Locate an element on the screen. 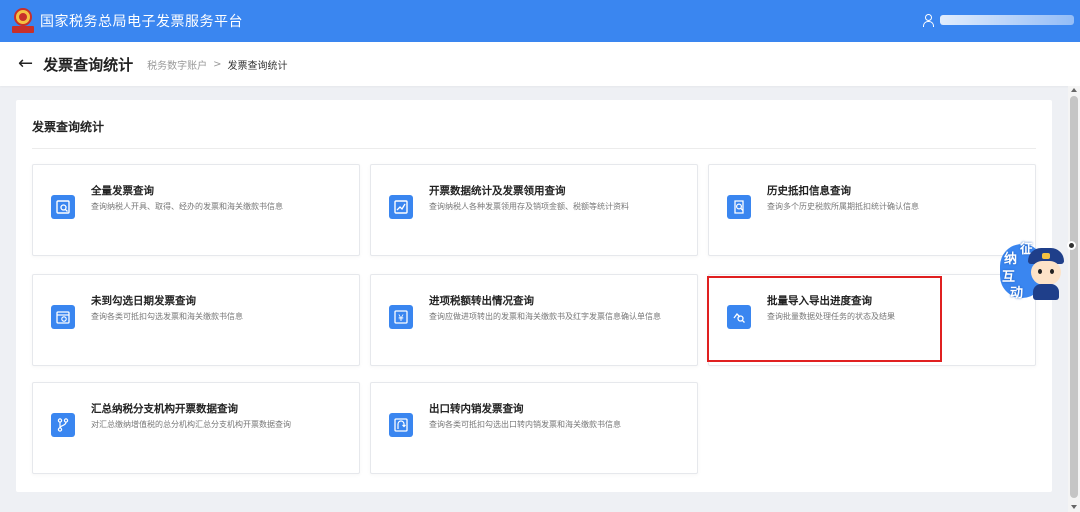 The width and height of the screenshot is (1080, 512). page-subheader: ← 发票查询统计 税务数字账户 > 发票查询统计 is located at coordinates (540, 64).